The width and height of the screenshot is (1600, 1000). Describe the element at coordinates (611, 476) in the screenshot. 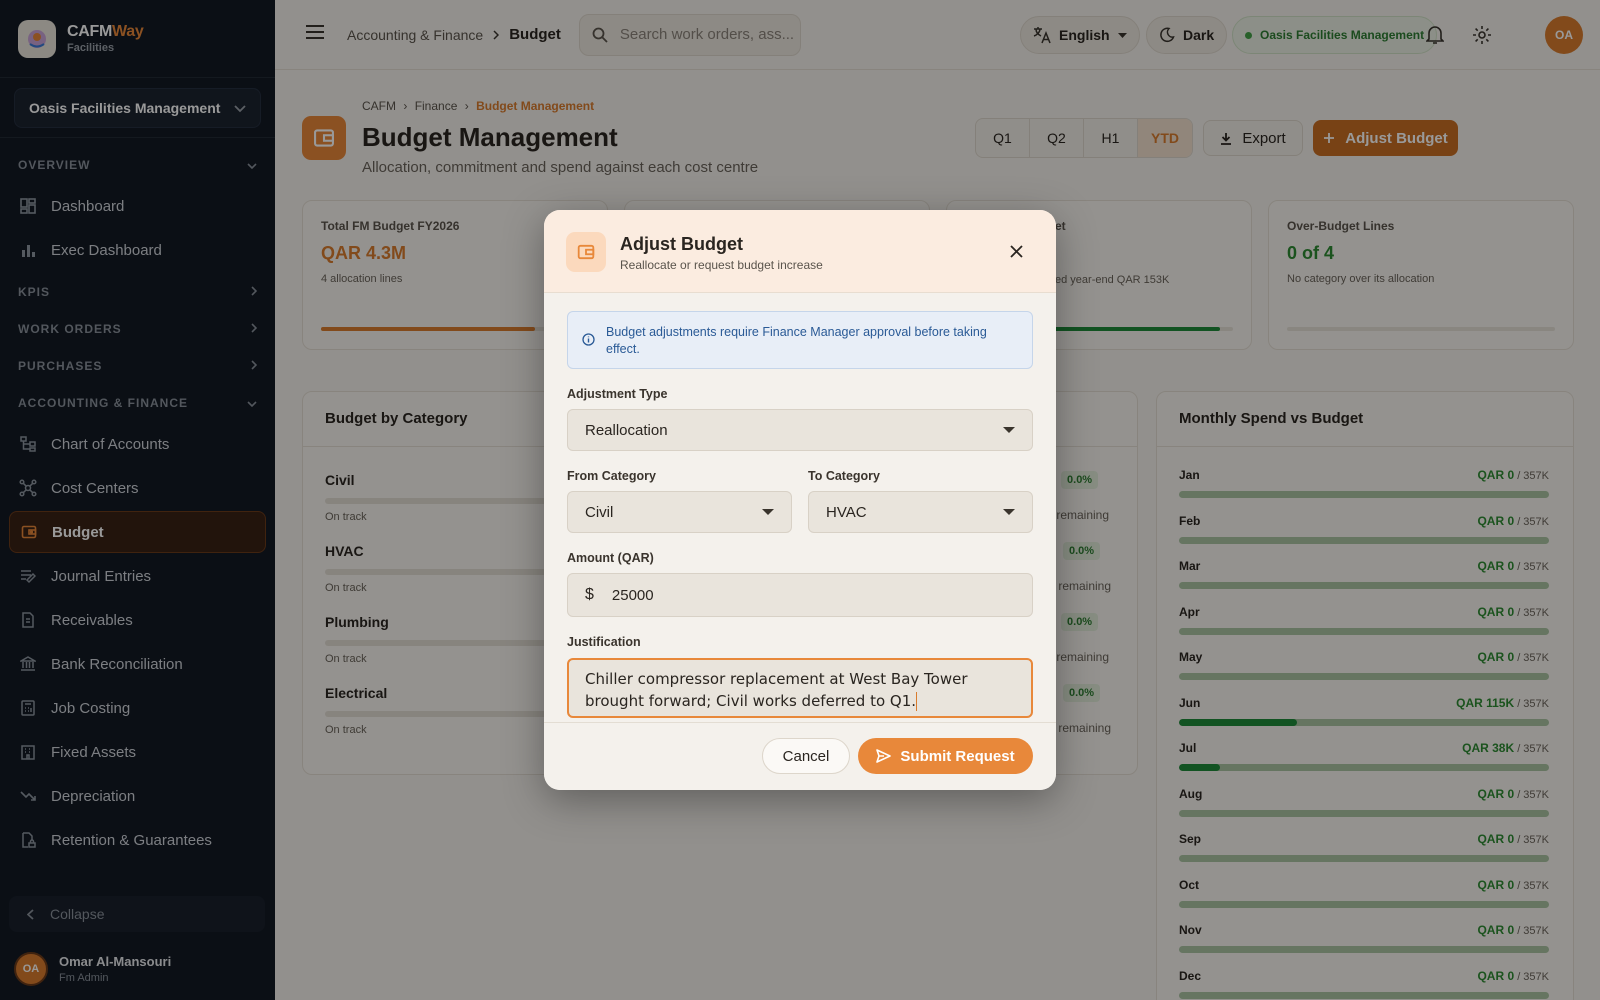

I see `from-category-label: From Category` at that location.